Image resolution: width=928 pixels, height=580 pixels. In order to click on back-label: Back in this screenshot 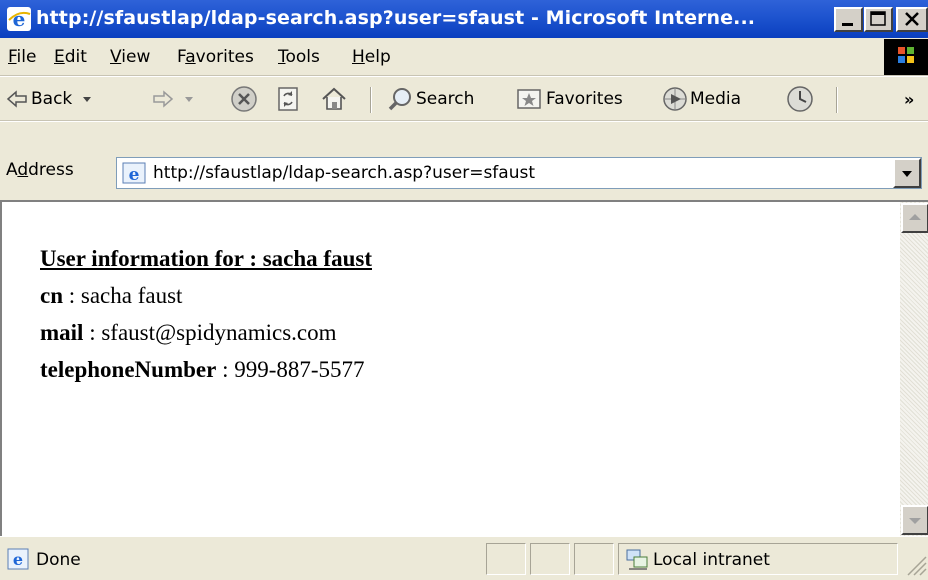, I will do `click(52, 99)`.